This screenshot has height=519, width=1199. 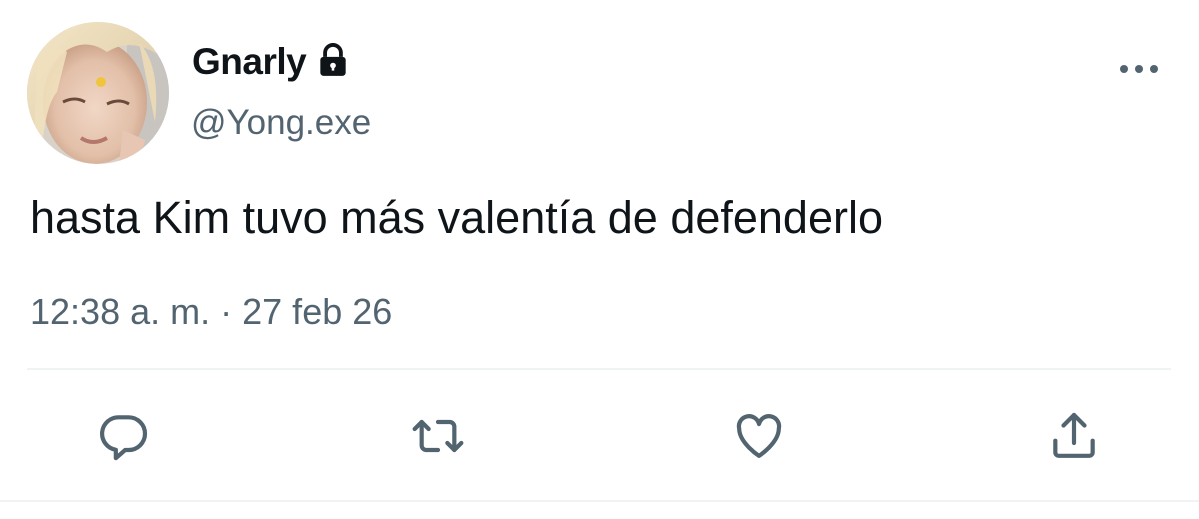 I want to click on display-name: Gnarly, so click(x=249, y=62).